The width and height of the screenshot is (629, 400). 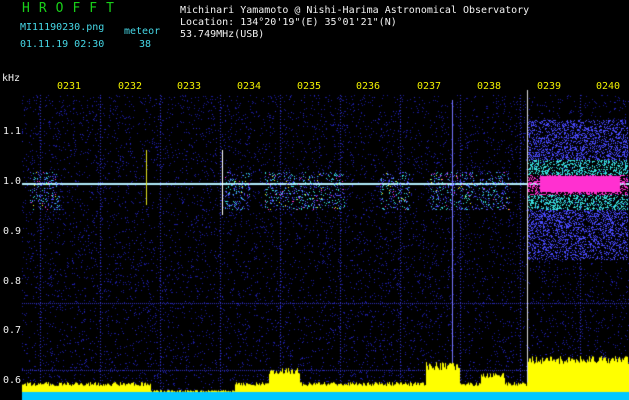 What do you see at coordinates (189, 86) in the screenshot?
I see `time-tick-0233: 0233` at bounding box center [189, 86].